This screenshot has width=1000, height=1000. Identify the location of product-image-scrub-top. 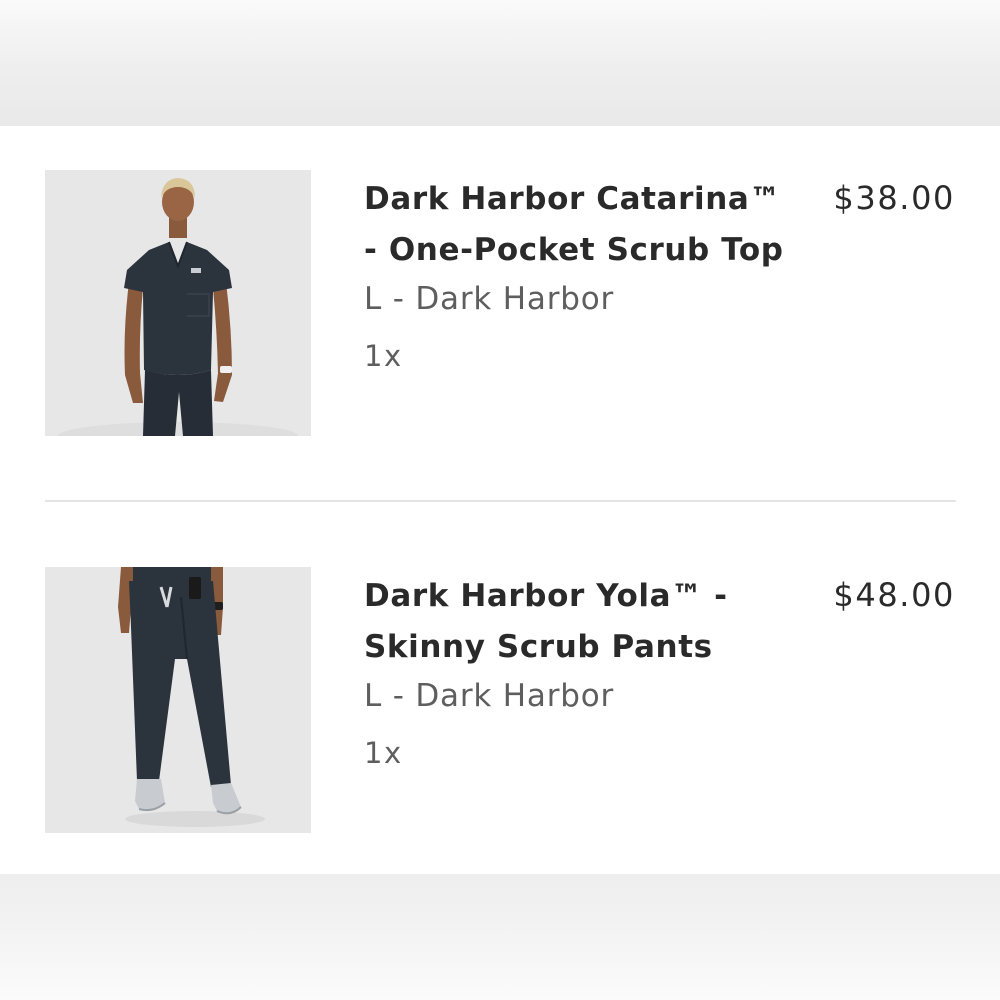
(178, 303).